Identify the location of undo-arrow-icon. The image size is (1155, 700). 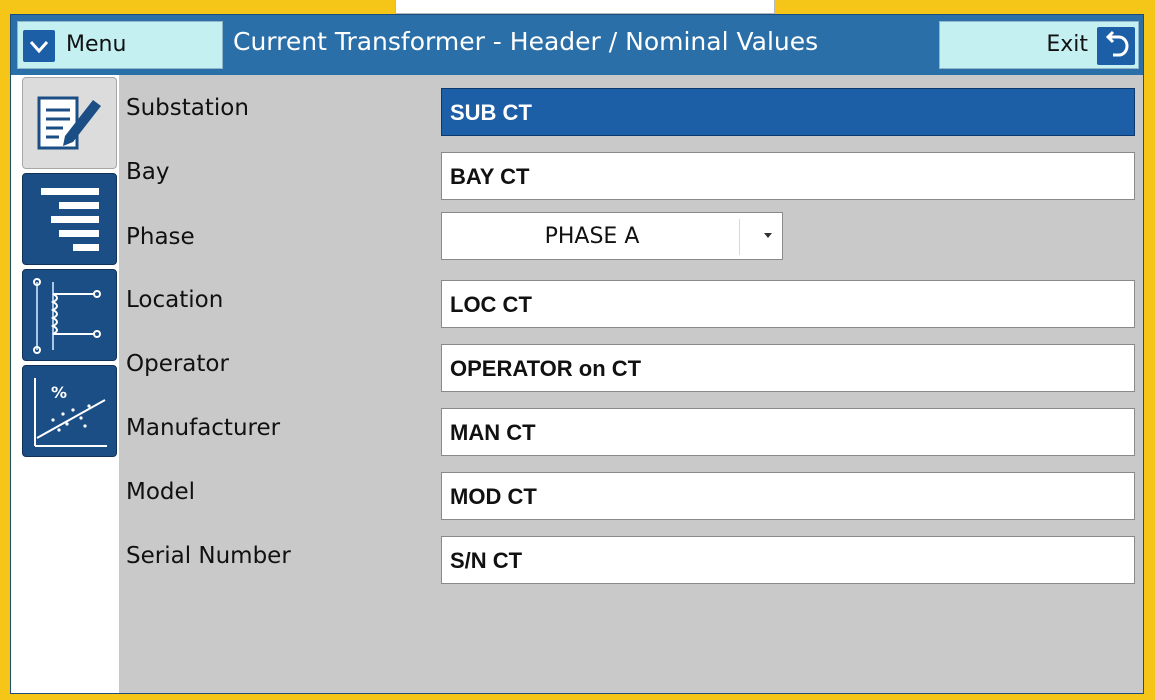
(1116, 46).